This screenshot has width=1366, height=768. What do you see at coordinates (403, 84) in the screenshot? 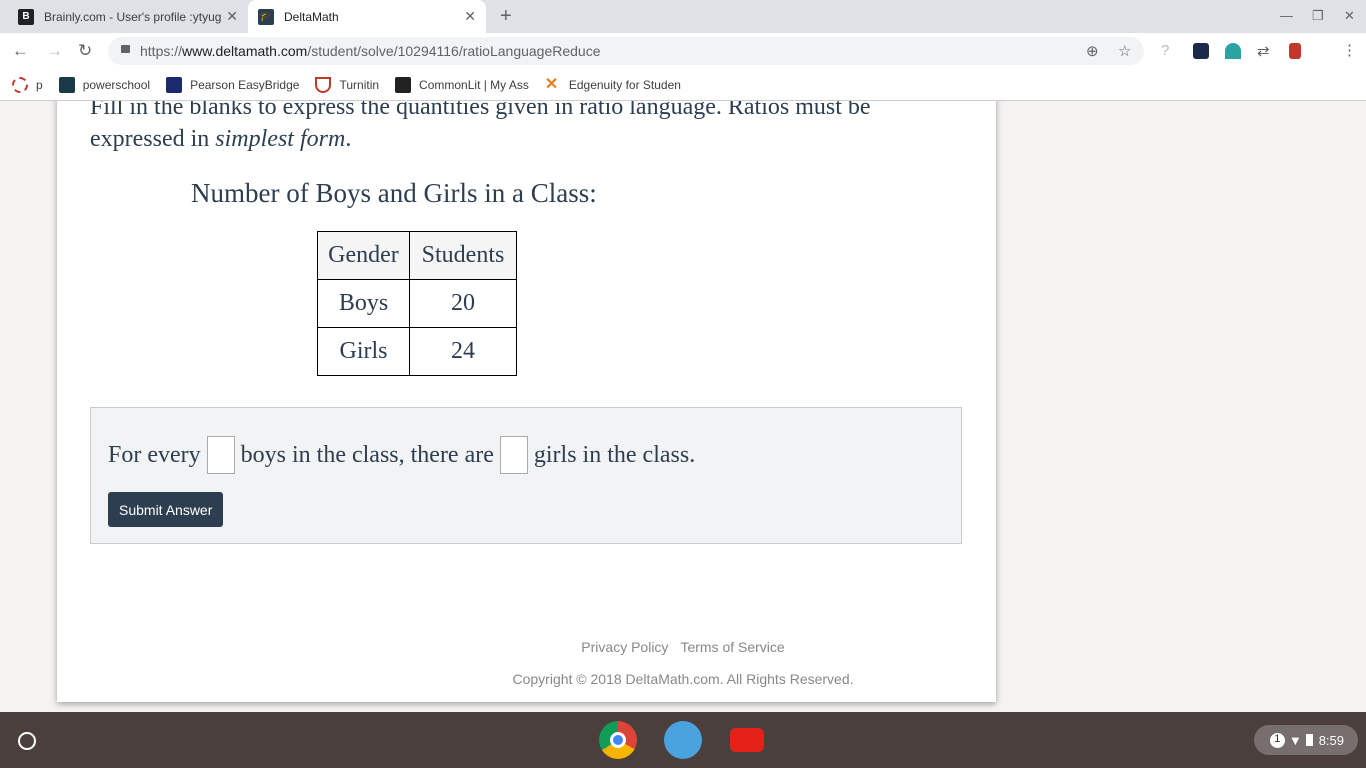
I see `book-icon` at bounding box center [403, 84].